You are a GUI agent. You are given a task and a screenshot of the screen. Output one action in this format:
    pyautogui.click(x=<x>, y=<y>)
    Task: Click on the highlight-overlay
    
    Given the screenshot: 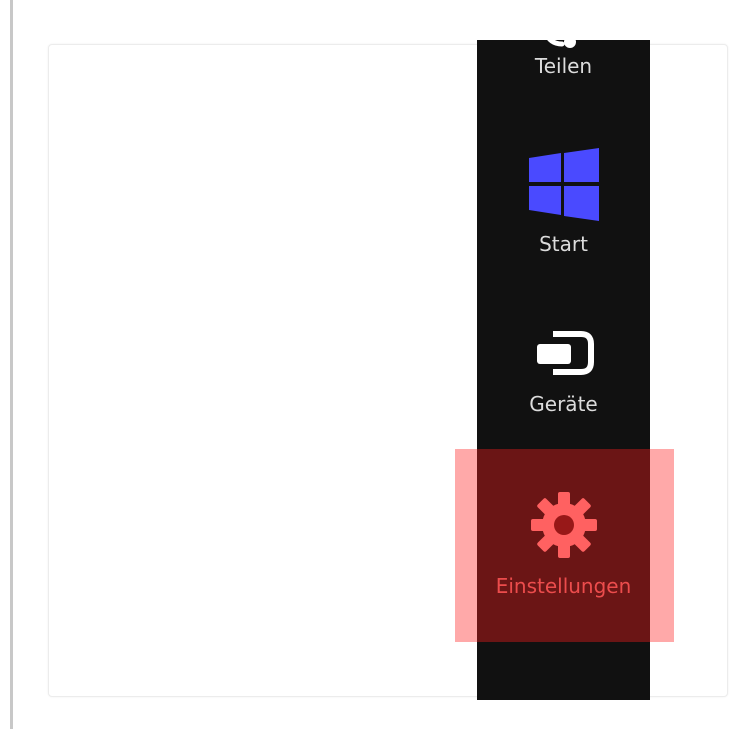 What is the action you would take?
    pyautogui.click(x=564, y=545)
    